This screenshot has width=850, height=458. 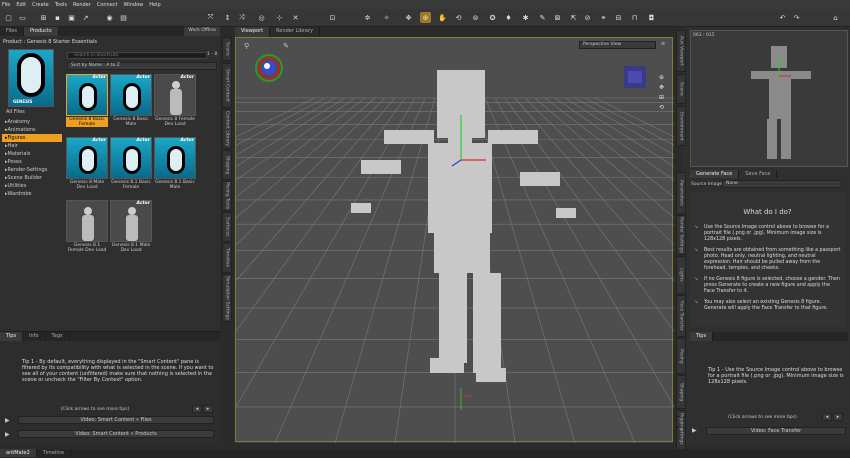 What do you see at coordinates (492, 17) in the screenshot?
I see `pose-icon: ✪` at bounding box center [492, 17].